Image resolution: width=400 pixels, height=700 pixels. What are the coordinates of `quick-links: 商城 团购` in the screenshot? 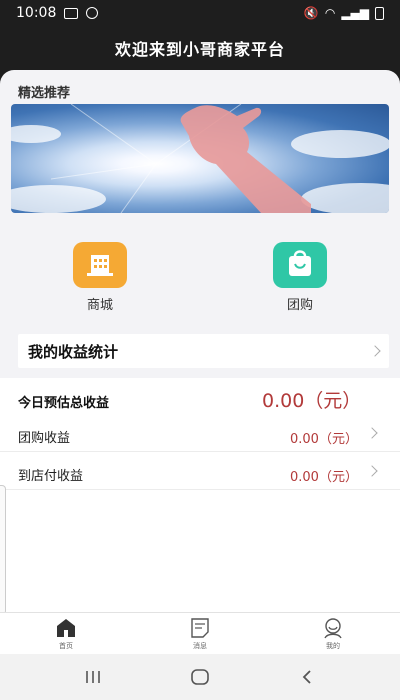 It's located at (200, 277).